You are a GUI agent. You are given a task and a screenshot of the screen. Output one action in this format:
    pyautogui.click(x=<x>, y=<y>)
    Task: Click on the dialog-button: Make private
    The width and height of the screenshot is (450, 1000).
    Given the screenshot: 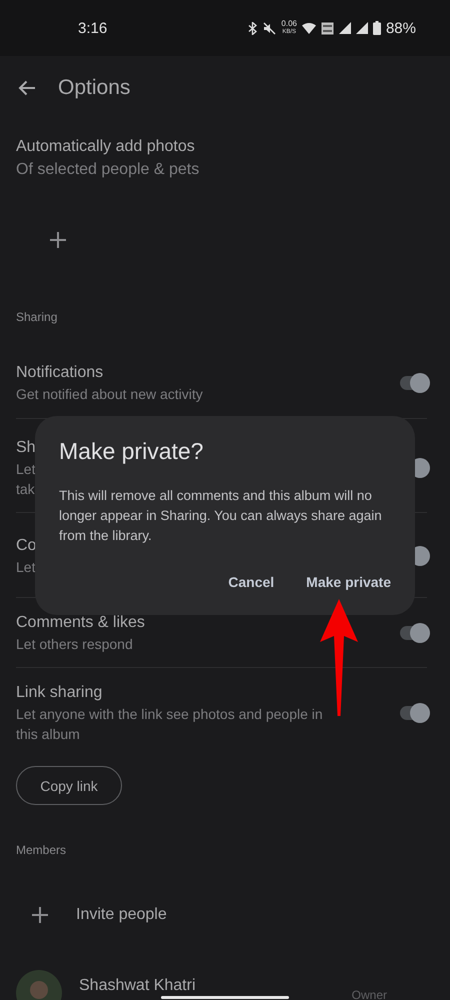 What is the action you would take?
    pyautogui.click(x=348, y=582)
    